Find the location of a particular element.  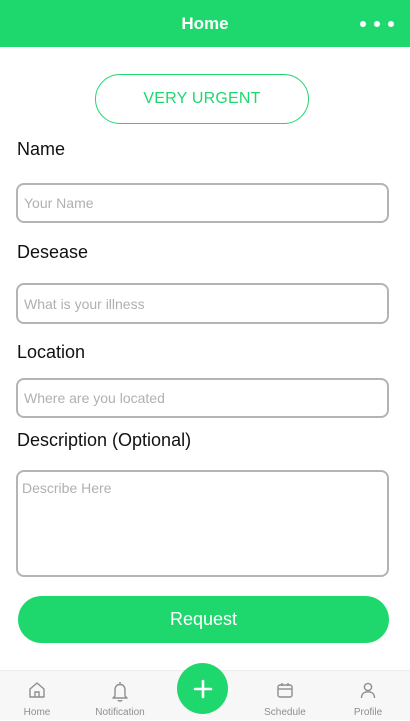

calendar-icon is located at coordinates (285, 690).